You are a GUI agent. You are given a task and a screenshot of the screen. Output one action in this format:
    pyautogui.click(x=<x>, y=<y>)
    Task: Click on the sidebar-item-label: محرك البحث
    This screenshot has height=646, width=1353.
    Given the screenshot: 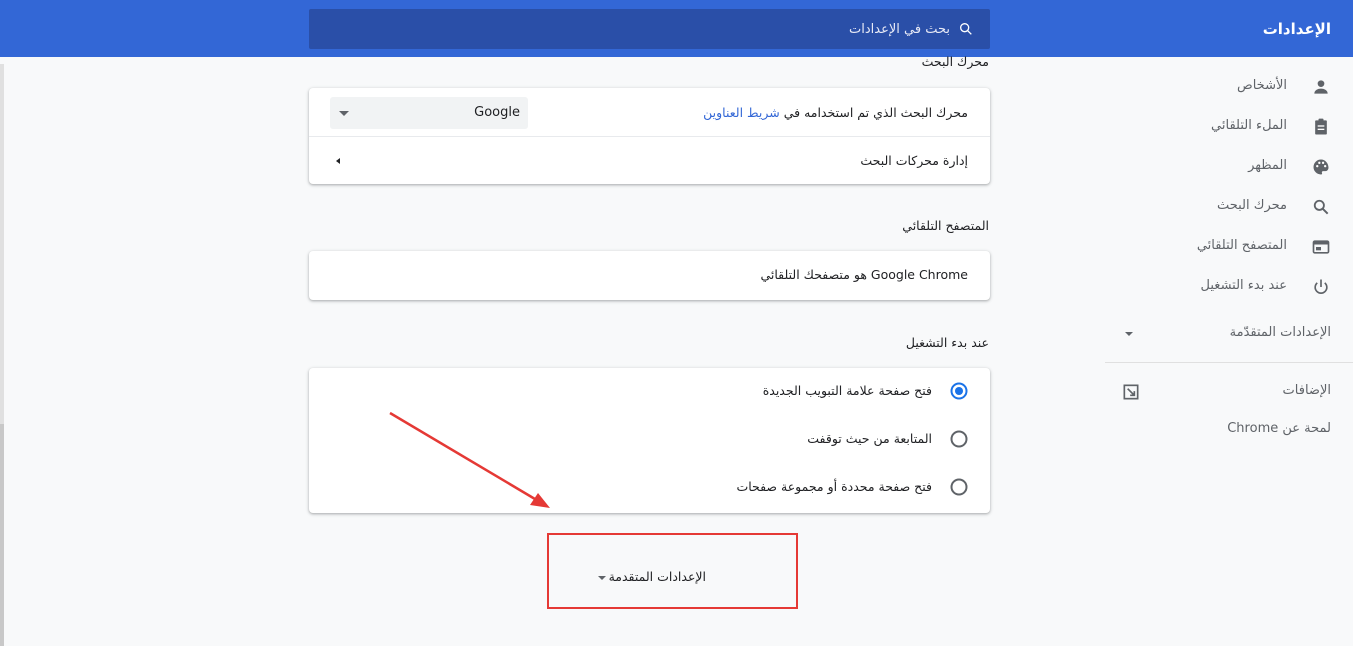 What is the action you would take?
    pyautogui.click(x=1251, y=205)
    